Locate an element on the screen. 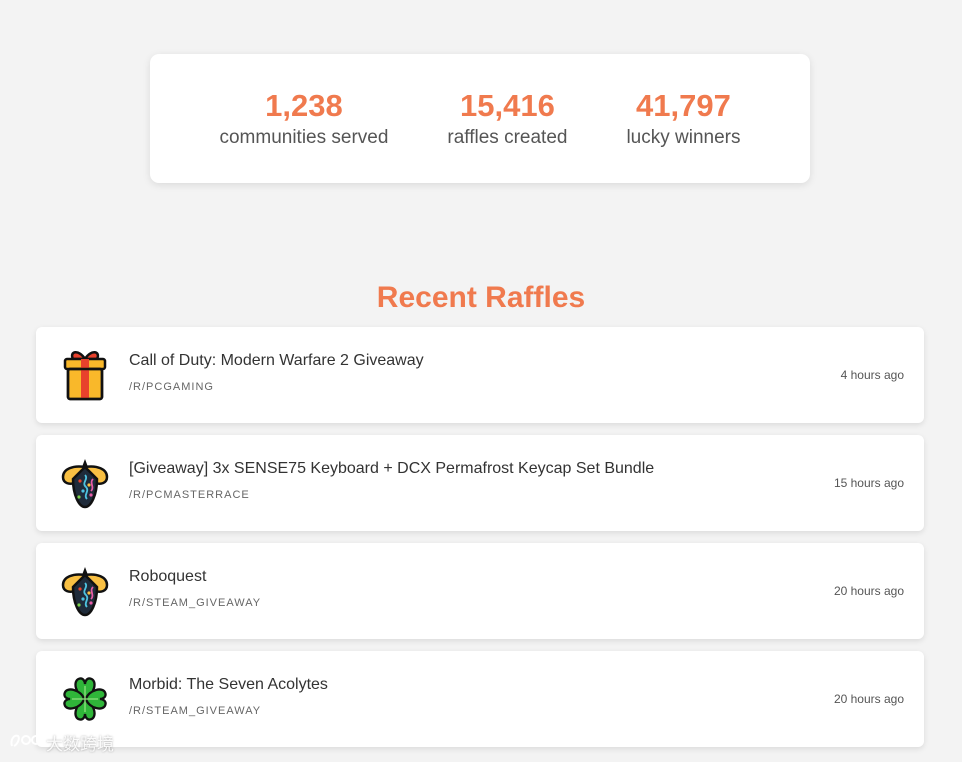 The image size is (962, 762). stat-number: 41,797 is located at coordinates (683, 105).